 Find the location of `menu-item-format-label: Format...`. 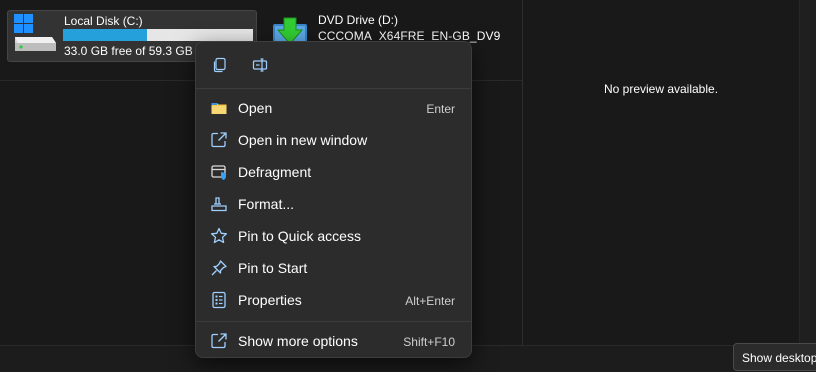

menu-item-format-label: Format... is located at coordinates (266, 204).